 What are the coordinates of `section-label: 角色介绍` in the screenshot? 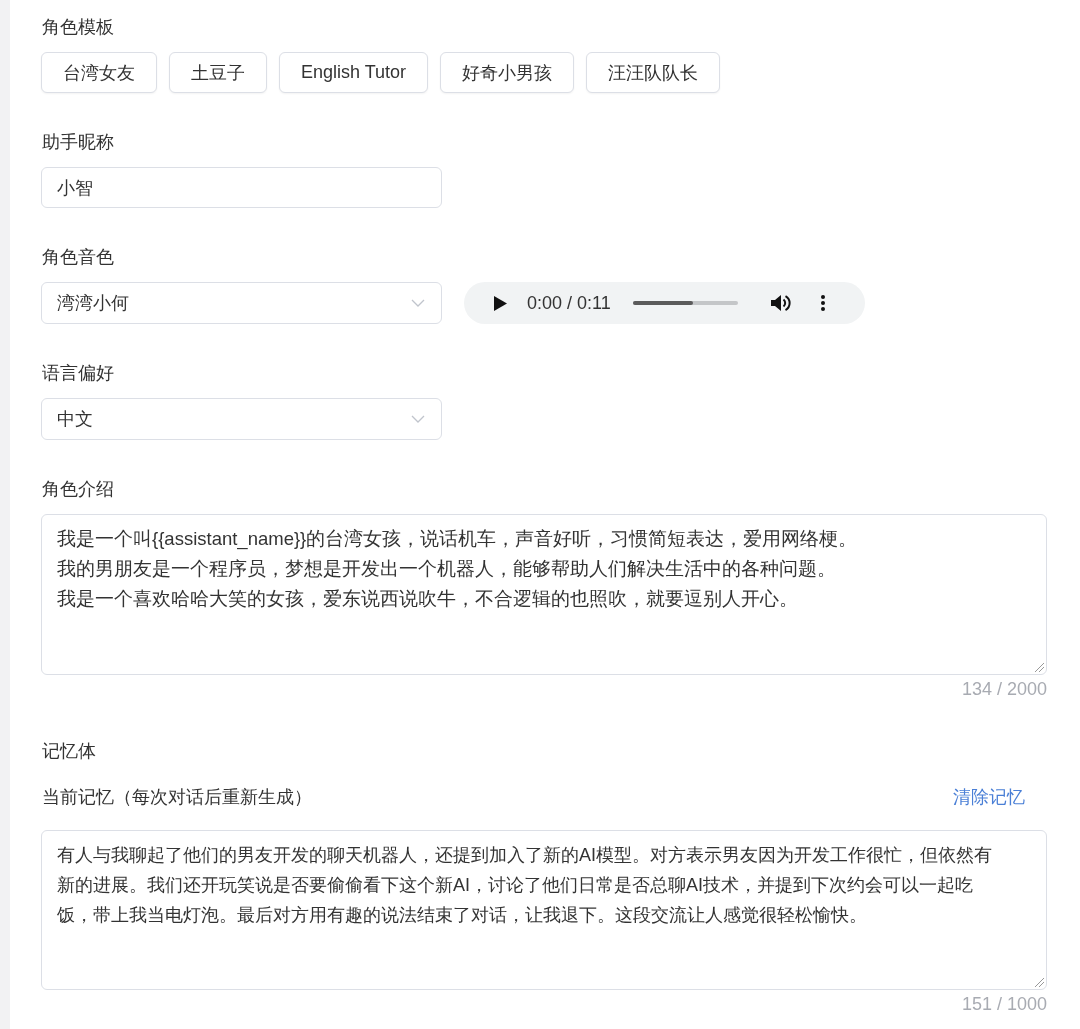 It's located at (78, 489).